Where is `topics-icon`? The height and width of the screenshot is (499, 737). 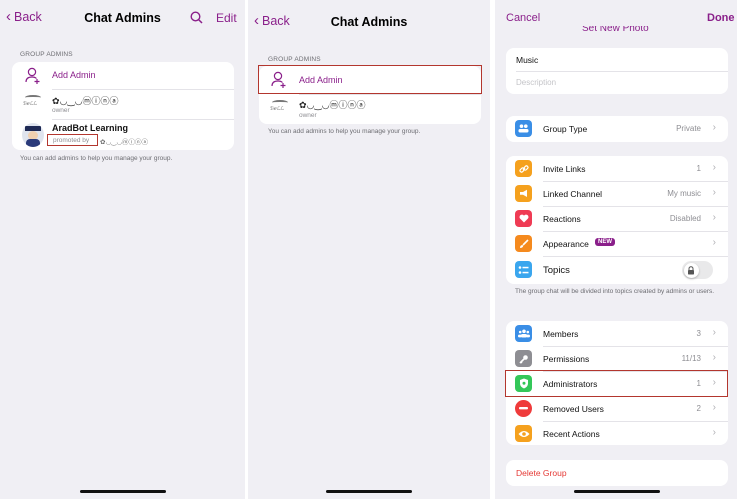
topics-icon is located at coordinates (523, 269).